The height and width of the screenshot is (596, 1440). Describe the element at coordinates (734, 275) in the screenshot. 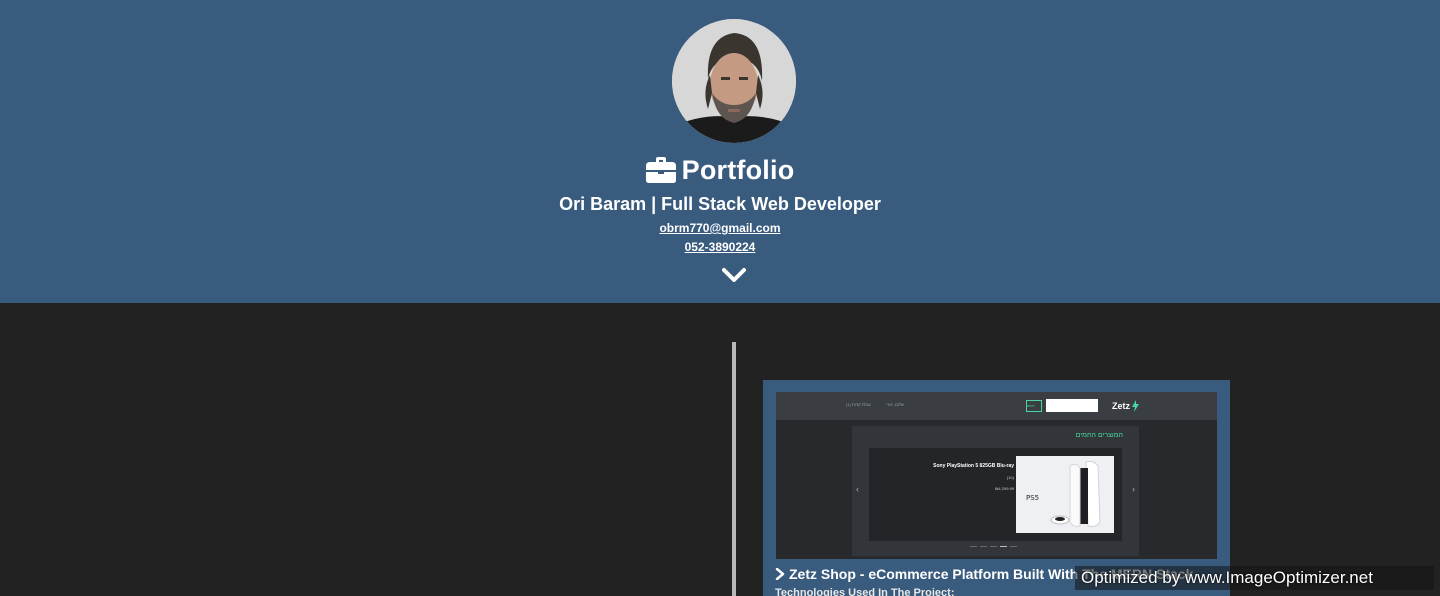

I see `chevron-down-icon` at that location.